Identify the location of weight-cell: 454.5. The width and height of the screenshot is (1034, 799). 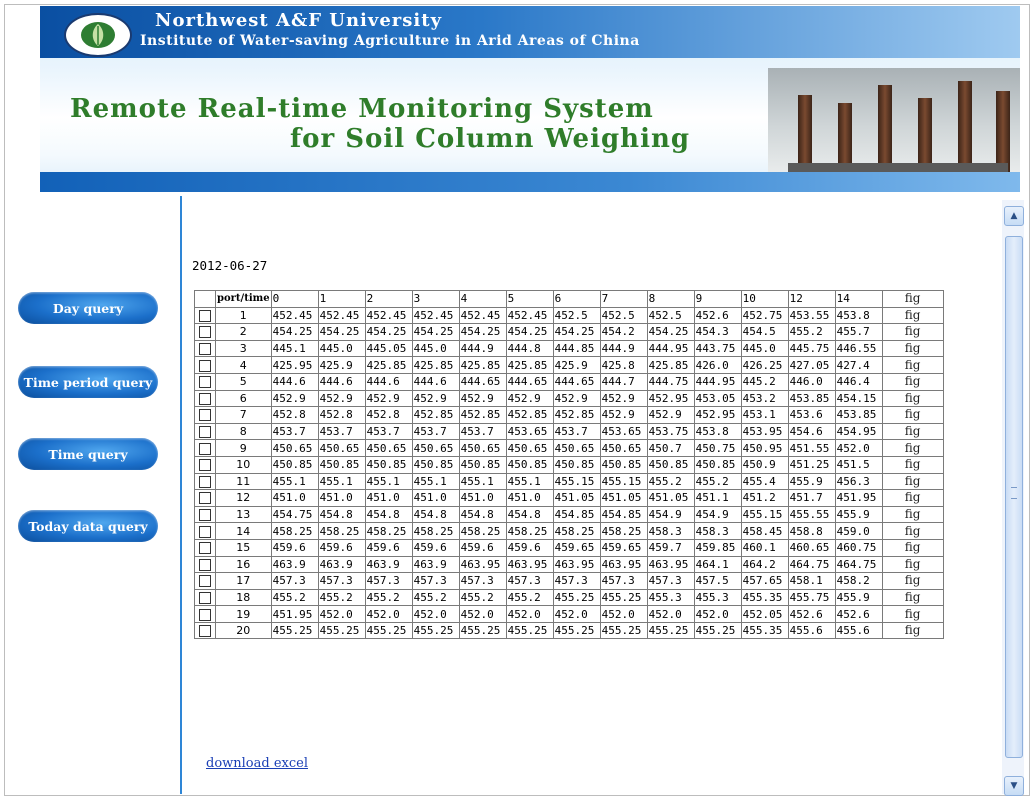
(764, 332).